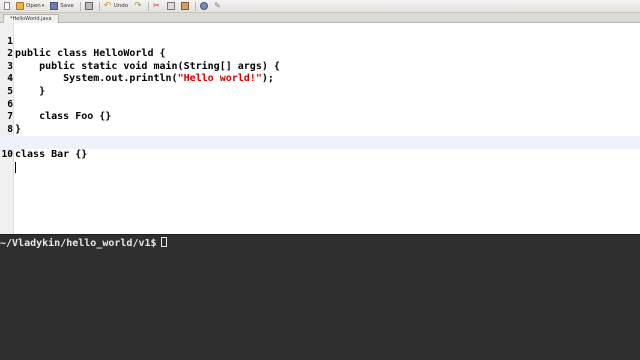 This screenshot has height=360, width=640. Describe the element at coordinates (78, 243) in the screenshot. I see `terminal-prompt: ~/Vladykin/hello_world/v1$` at that location.